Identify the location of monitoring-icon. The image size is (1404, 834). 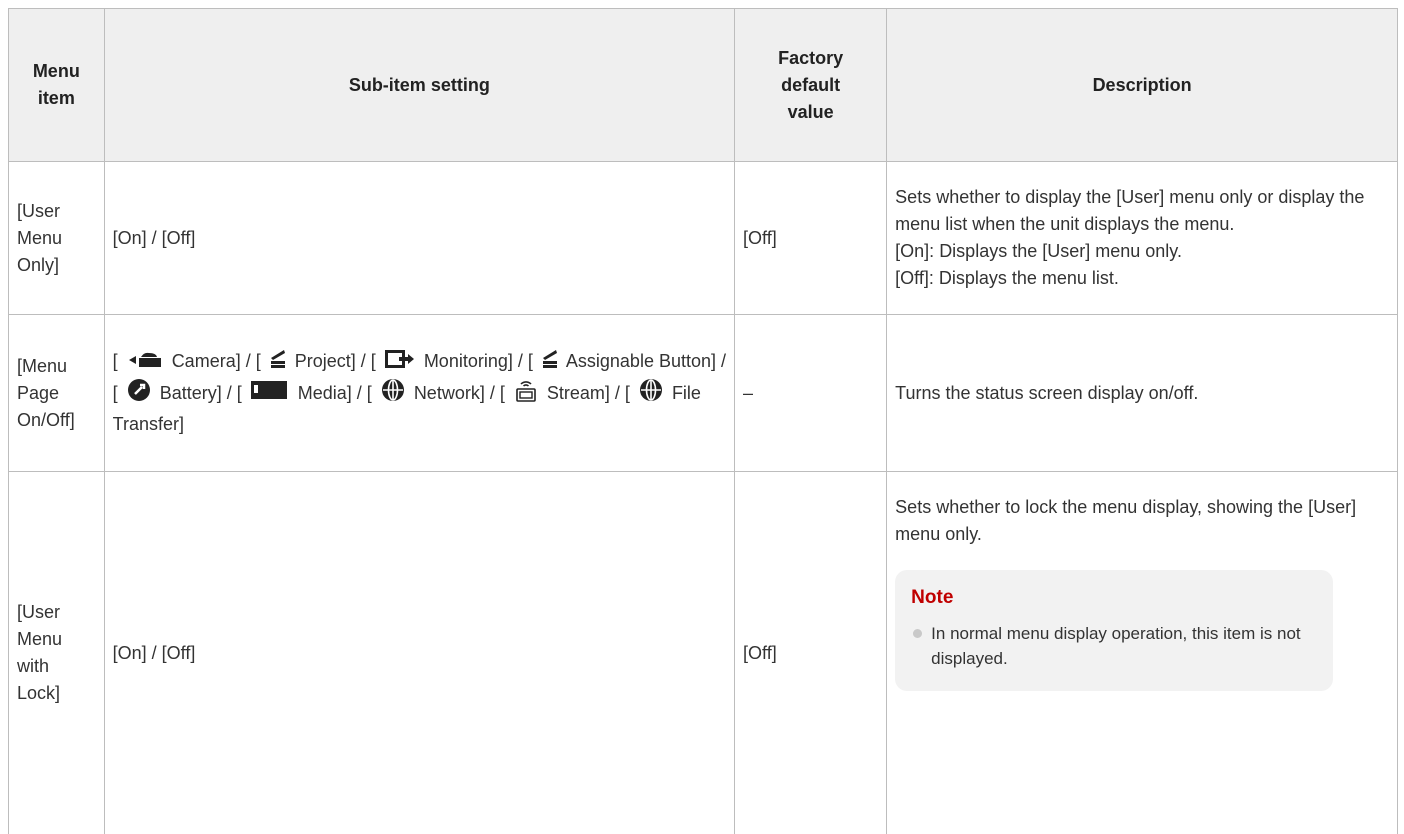
(400, 362).